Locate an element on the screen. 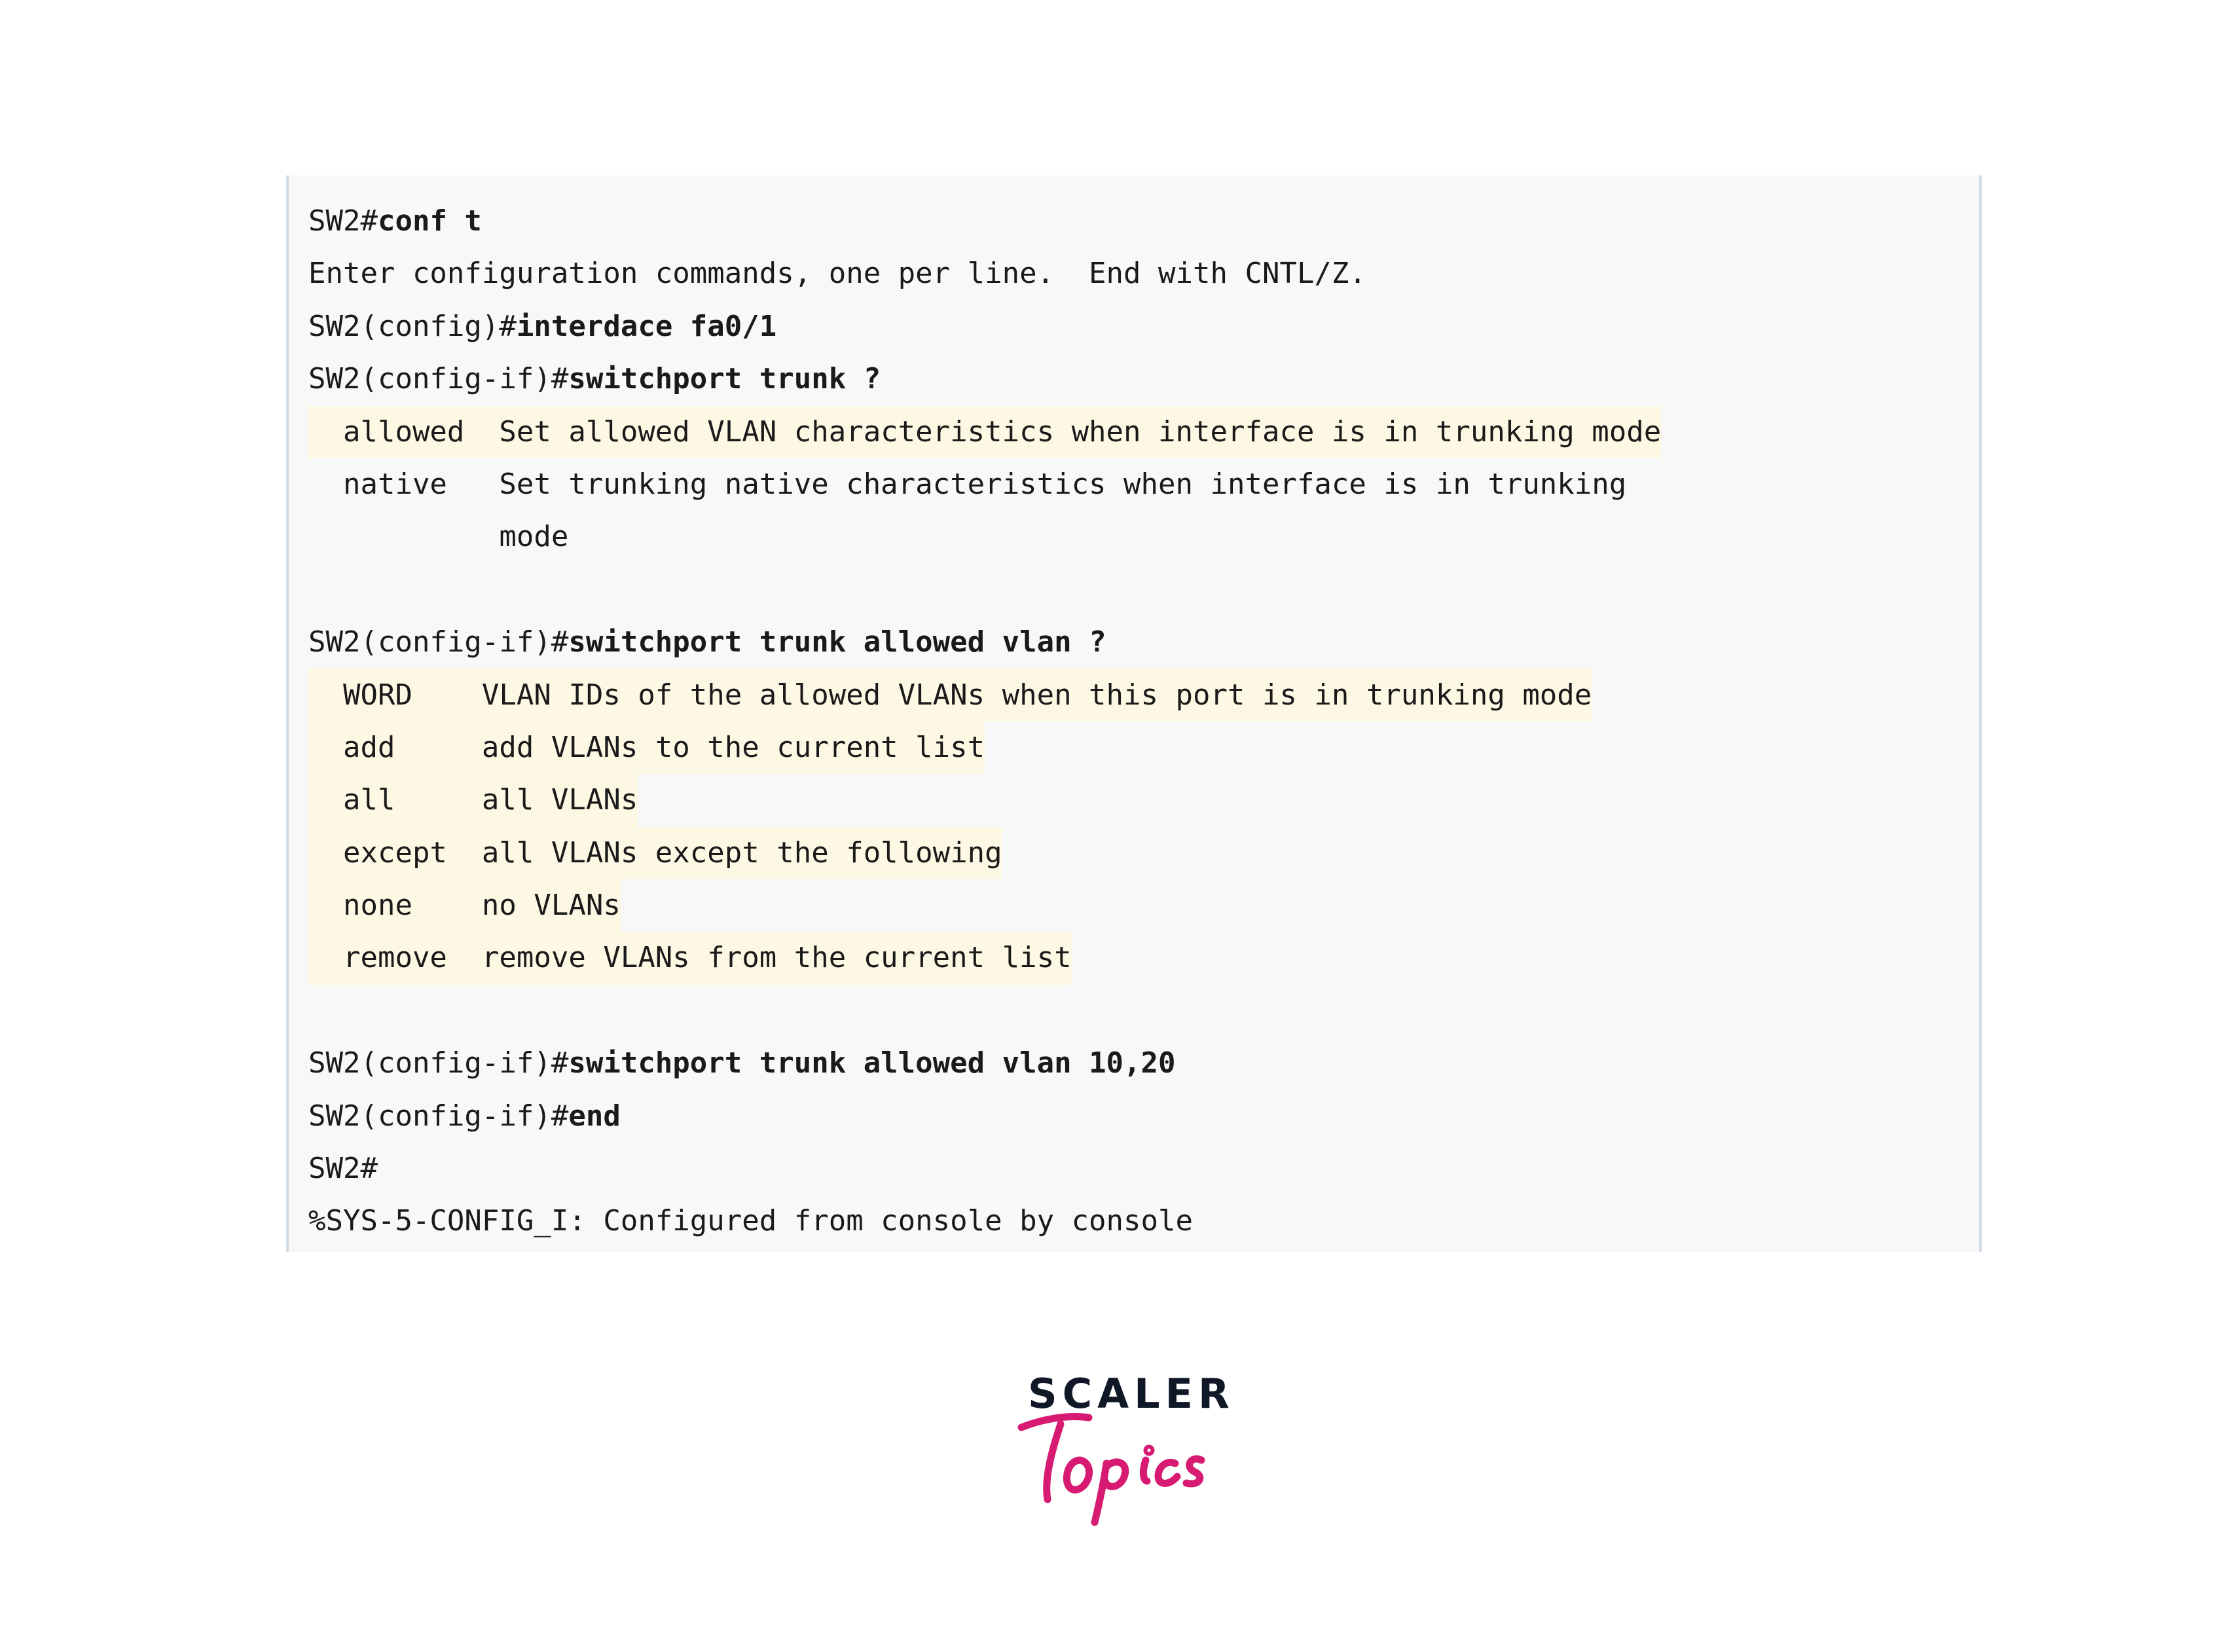  command: switchport trunk allowed vlan 10,20 is located at coordinates (872, 1063).